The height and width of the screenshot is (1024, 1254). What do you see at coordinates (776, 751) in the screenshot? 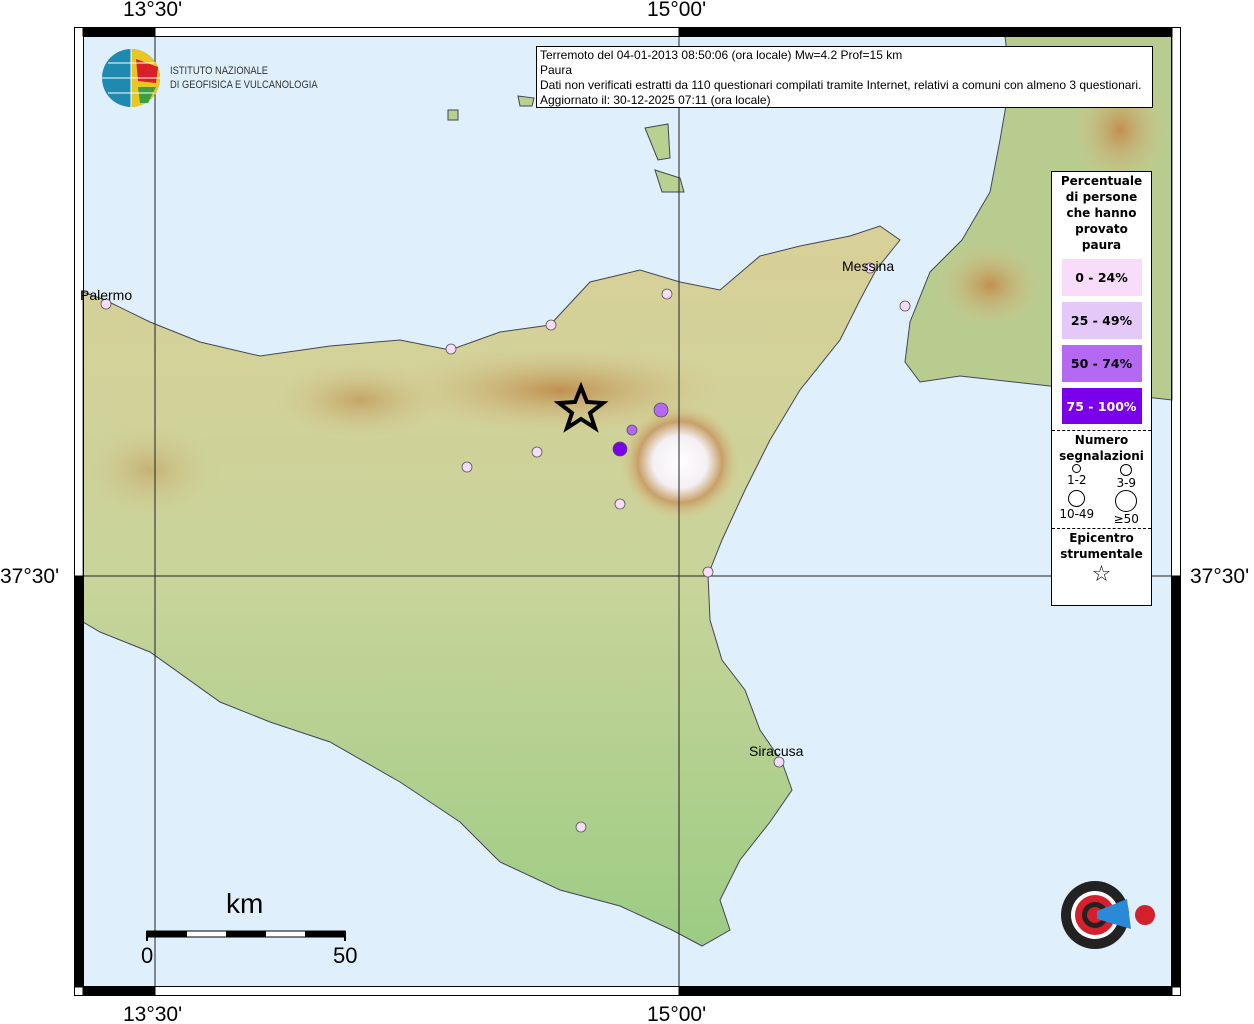
I see `city-label-siracusa: Siracusa` at bounding box center [776, 751].